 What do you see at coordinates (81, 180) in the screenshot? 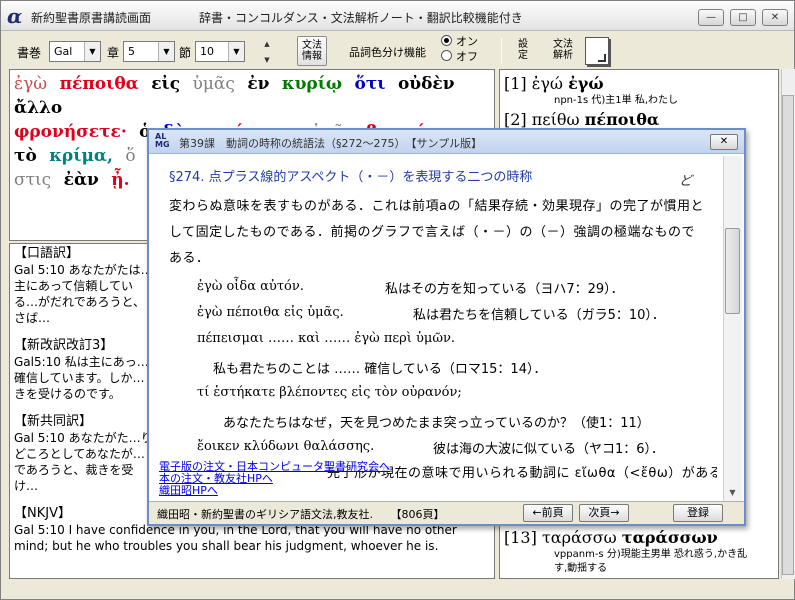
I see `greek-word: ἐὰν` at bounding box center [81, 180].